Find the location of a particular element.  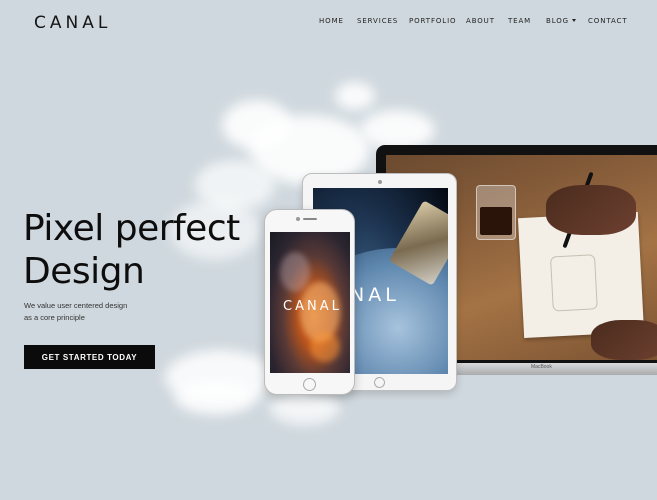

hero-title: Pixel perfect Design is located at coordinates (131, 250).